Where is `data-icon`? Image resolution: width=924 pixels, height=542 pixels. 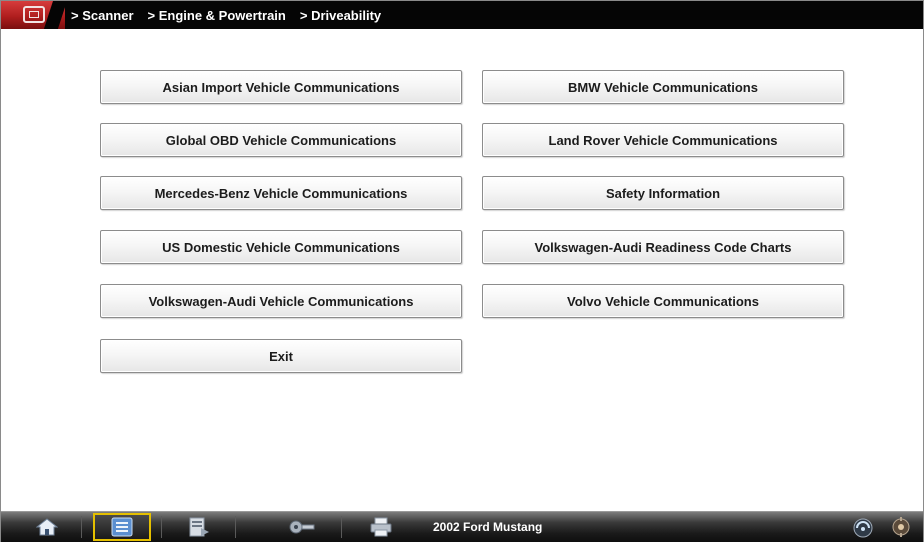 data-icon is located at coordinates (199, 527).